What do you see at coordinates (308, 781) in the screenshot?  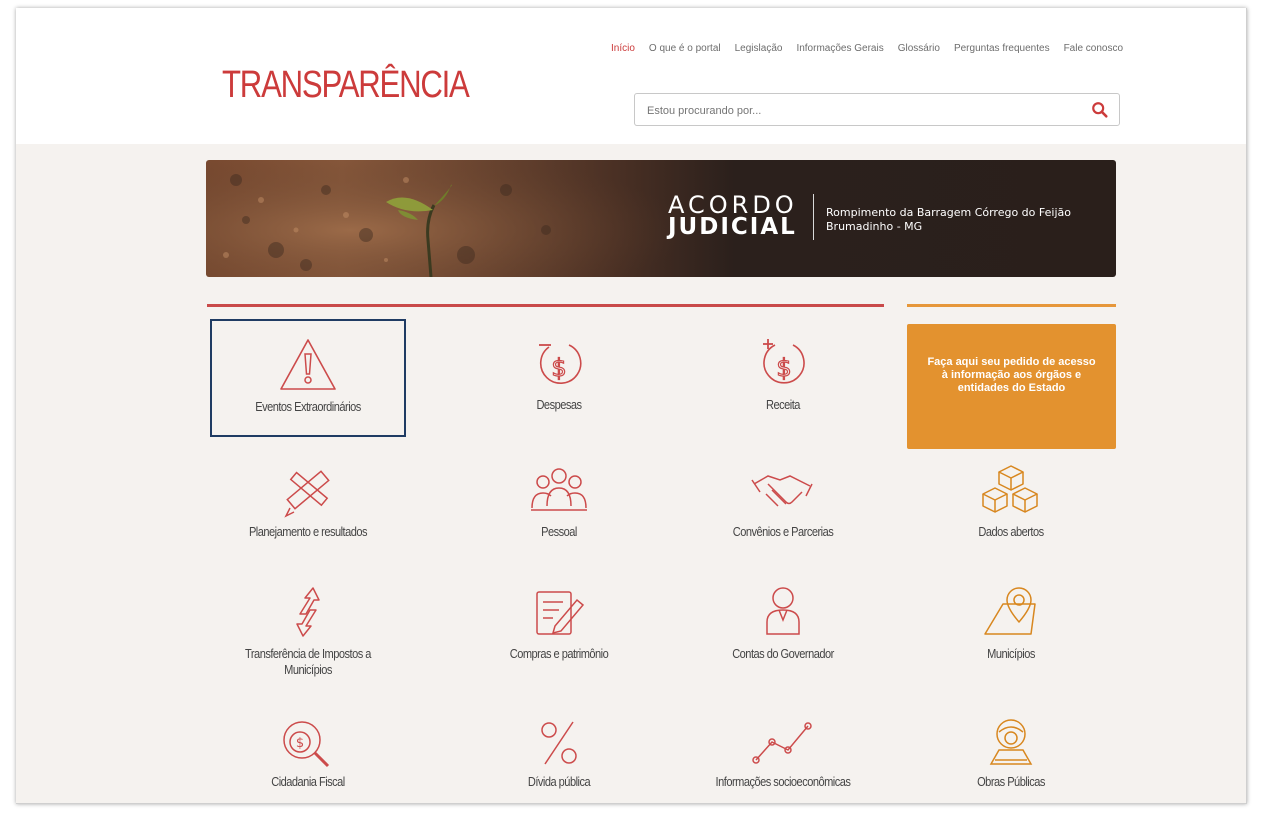 I see `tile-label: Cidadania Fiscal` at bounding box center [308, 781].